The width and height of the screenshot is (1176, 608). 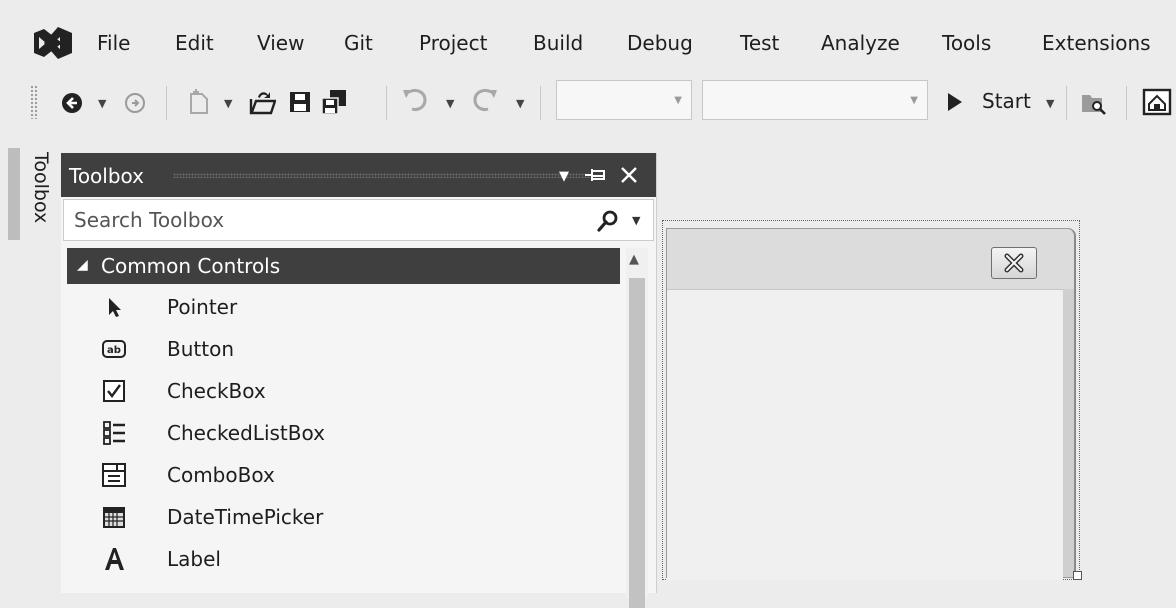 What do you see at coordinates (558, 43) in the screenshot?
I see `menu-build: Build` at bounding box center [558, 43].